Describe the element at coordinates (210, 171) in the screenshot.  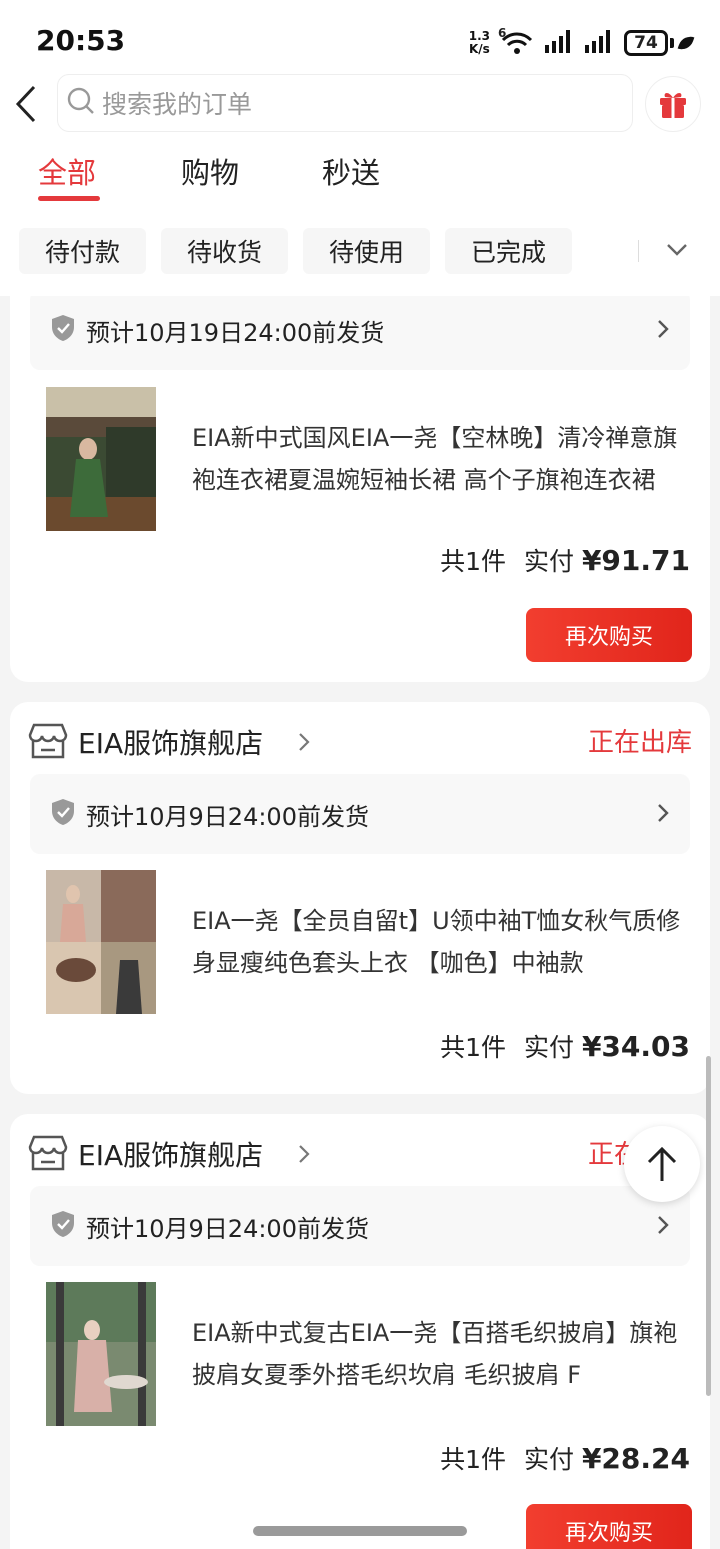
I see `tab-shopping: 购物` at that location.